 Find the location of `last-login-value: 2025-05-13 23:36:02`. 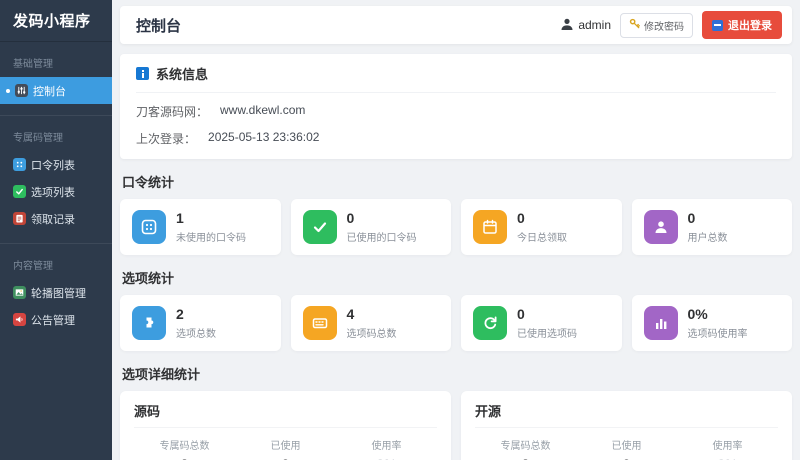

last-login-value: 2025-05-13 23:36:02 is located at coordinates (264, 137).